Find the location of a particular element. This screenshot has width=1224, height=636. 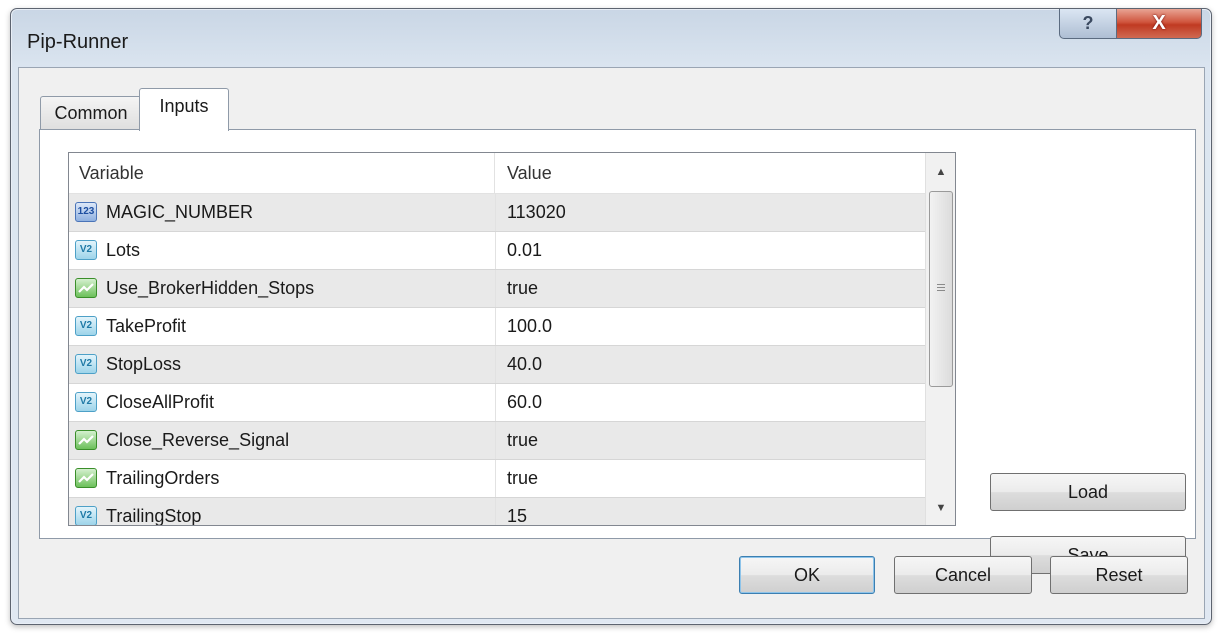

table-row: 123 MAGIC_NUMBER 113020 is located at coordinates (497, 213).